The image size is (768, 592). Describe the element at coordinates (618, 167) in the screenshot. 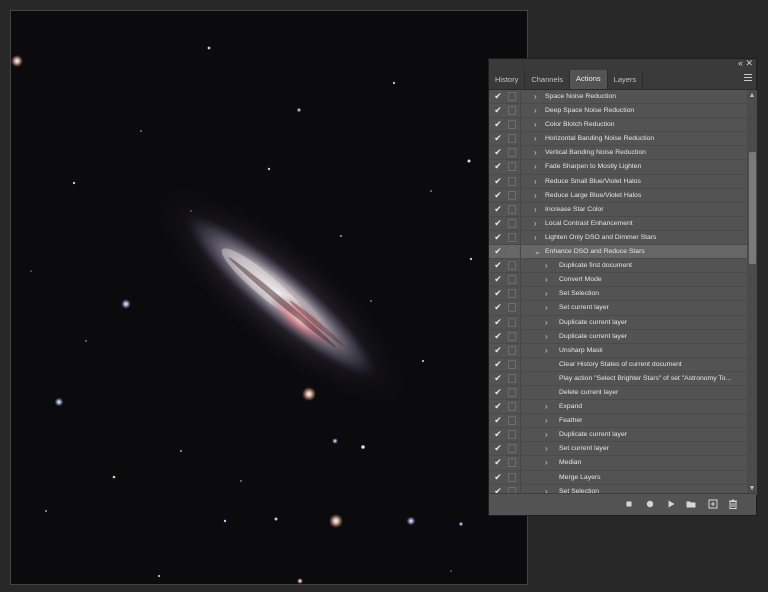

I see `action-row: ✔ › Fade Sharpen to Mostly Lighten` at that location.